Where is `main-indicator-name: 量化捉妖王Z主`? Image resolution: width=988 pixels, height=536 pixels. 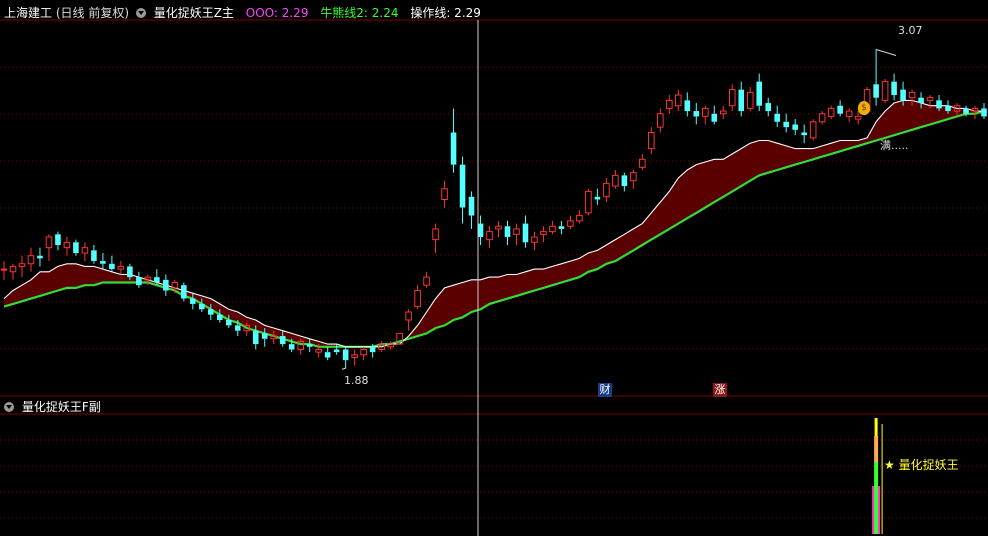
main-indicator-name: 量化捉妖王Z主 is located at coordinates (194, 13).